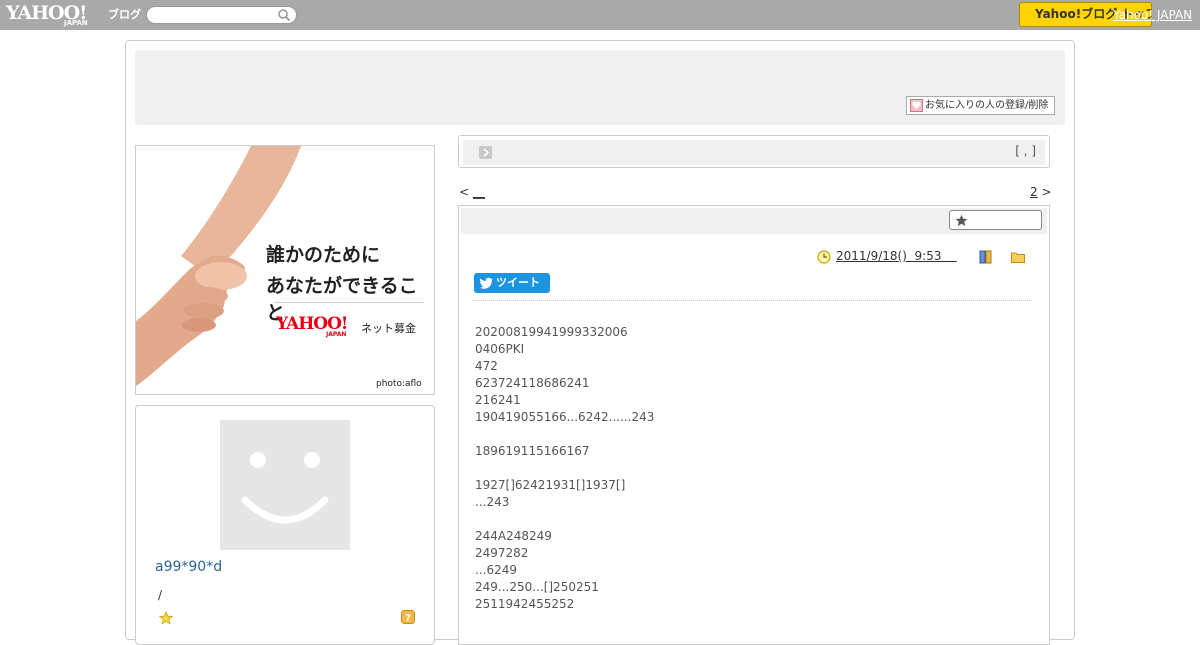  What do you see at coordinates (550, 485) in the screenshot?
I see `article-line: 1927[]62421931[]1937[]` at bounding box center [550, 485].